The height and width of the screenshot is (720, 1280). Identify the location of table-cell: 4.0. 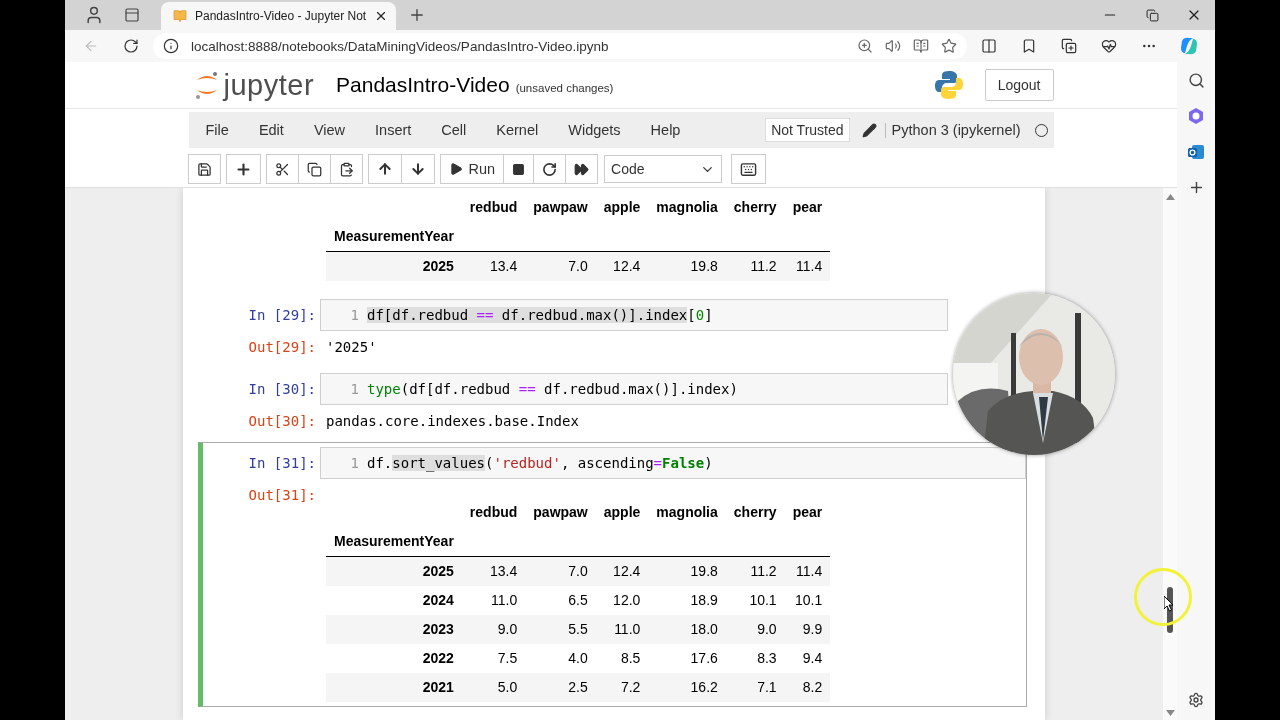
(560, 658).